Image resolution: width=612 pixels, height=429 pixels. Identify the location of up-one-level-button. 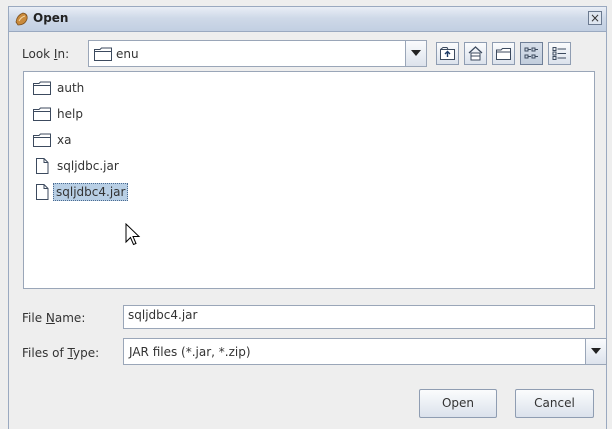
(447, 53).